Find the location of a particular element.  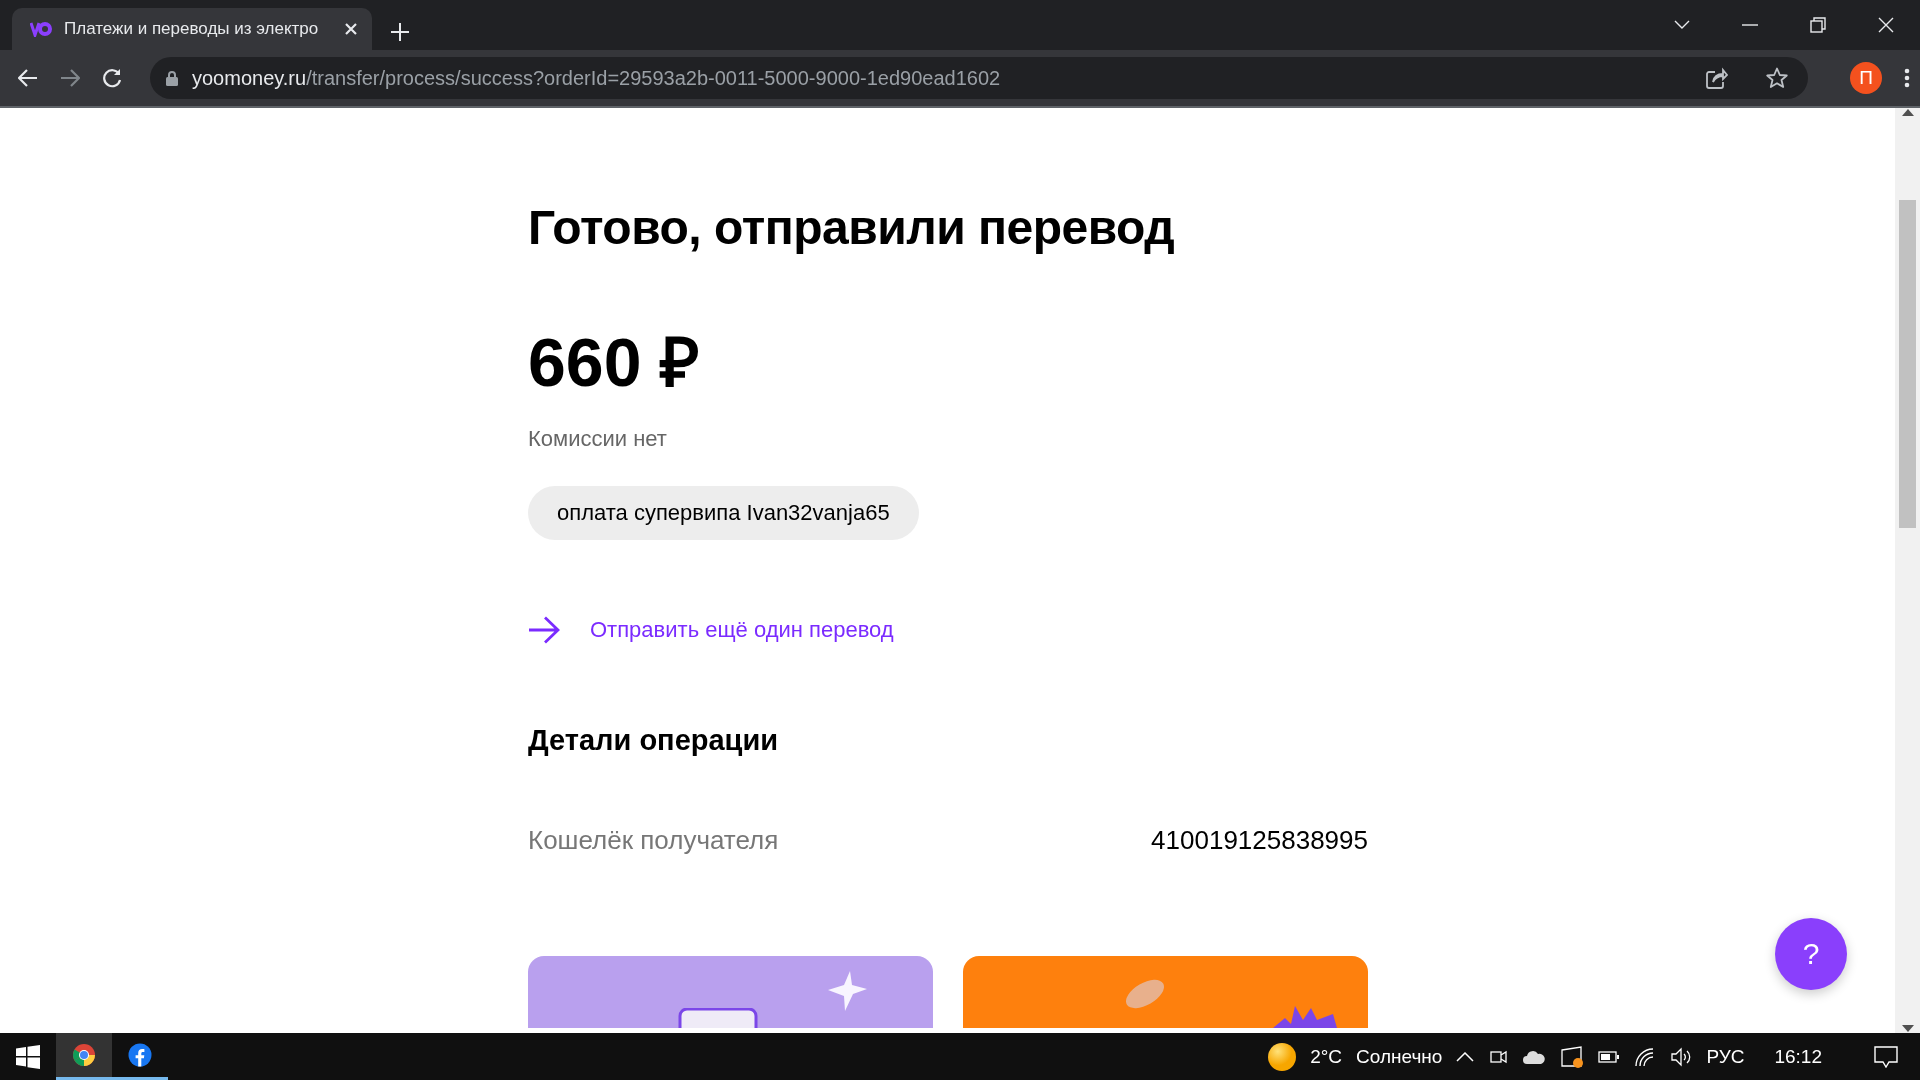

taskbar-app is located at coordinates (84, 1056).